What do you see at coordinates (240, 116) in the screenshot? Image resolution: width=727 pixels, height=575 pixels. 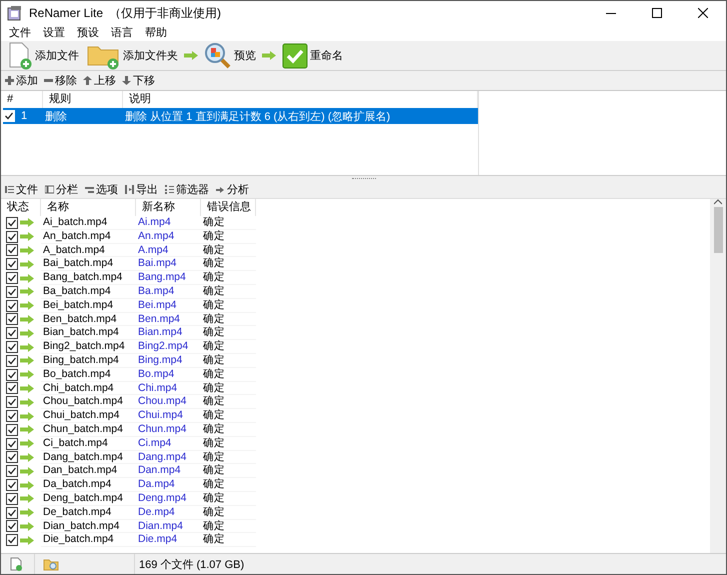 I see `rule-row: 1 删除 删除 从位置 1 直到满足计数 6 (从右到左) (忽略扩展名)` at bounding box center [240, 116].